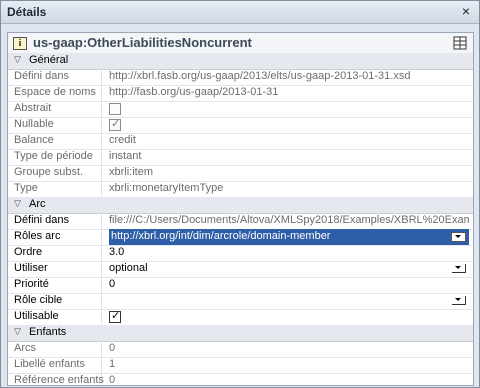 Image resolution: width=480 pixels, height=388 pixels. What do you see at coordinates (128, 268) in the screenshot?
I see `use-value: optional` at bounding box center [128, 268].